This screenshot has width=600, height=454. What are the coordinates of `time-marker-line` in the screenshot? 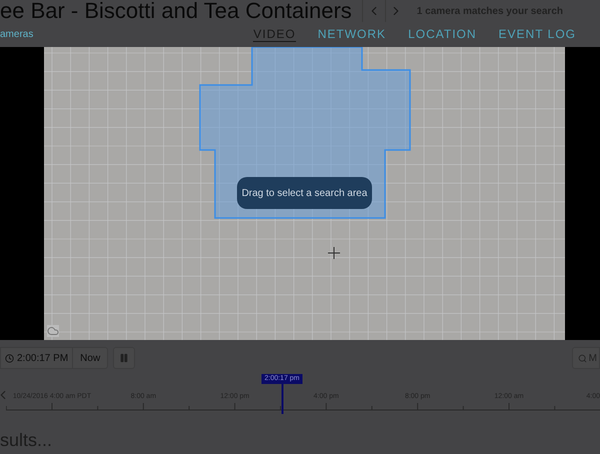 It's located at (282, 399).